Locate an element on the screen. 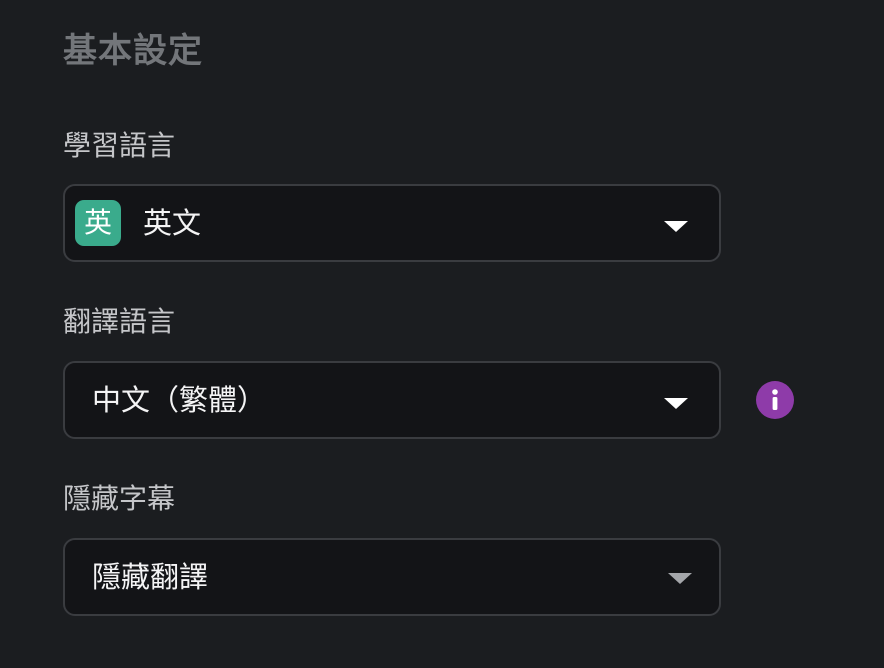 This screenshot has width=884, height=668. info-icon is located at coordinates (775, 400).